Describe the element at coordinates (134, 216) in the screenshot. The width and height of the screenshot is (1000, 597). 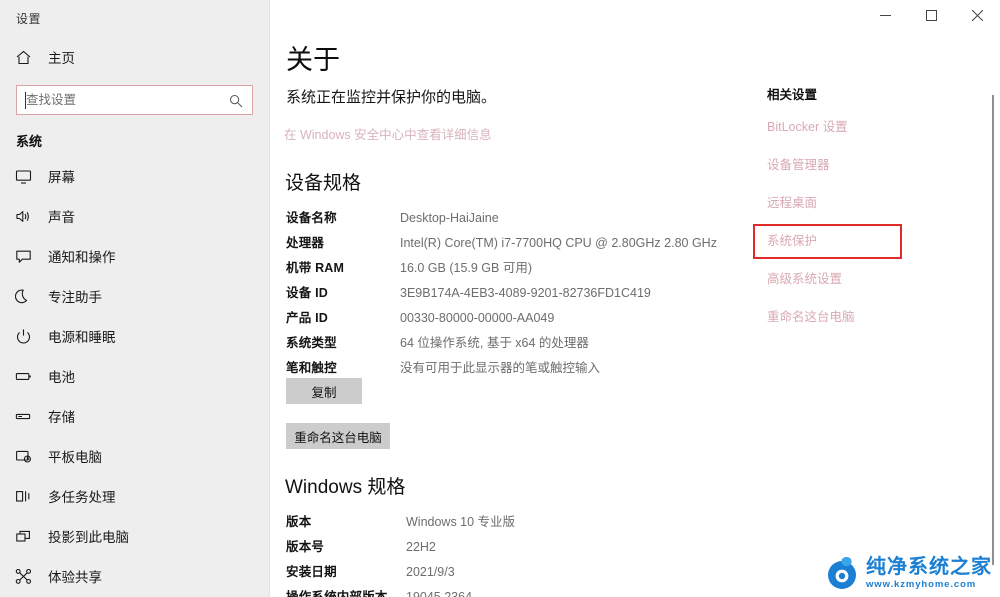
I see `sidebar-item-2: 声音` at that location.